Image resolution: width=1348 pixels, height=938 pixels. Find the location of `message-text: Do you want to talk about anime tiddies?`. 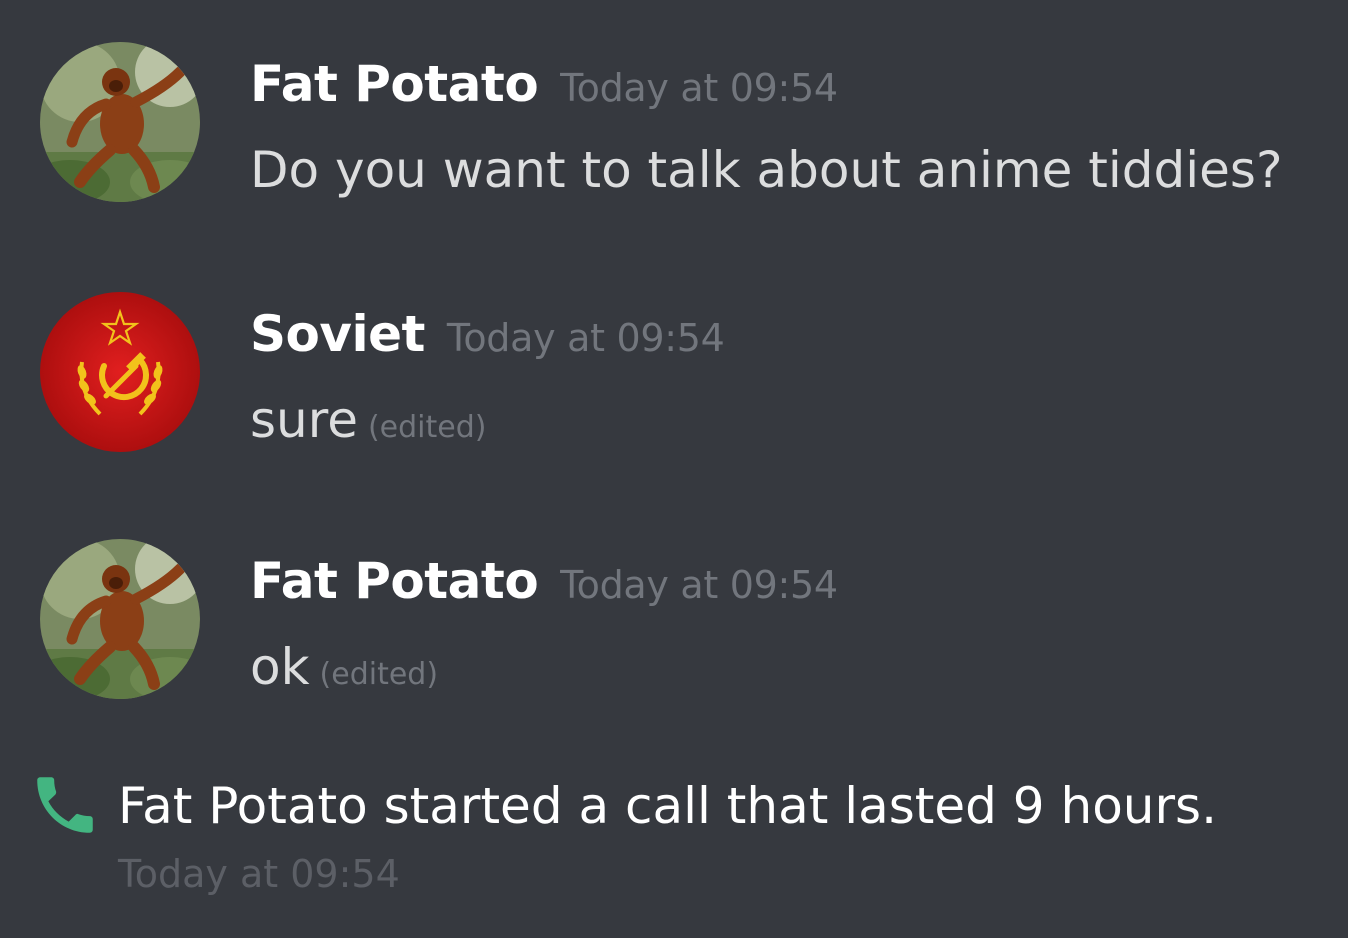

message-text: Do you want to talk about anime tiddies? is located at coordinates (766, 170).